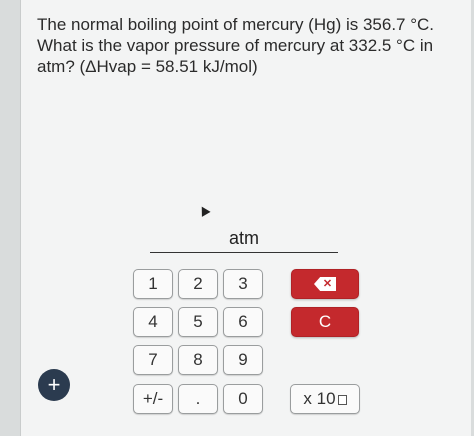 This screenshot has width=474, height=436. I want to click on scientific-notation-button: x 10, so click(325, 399).